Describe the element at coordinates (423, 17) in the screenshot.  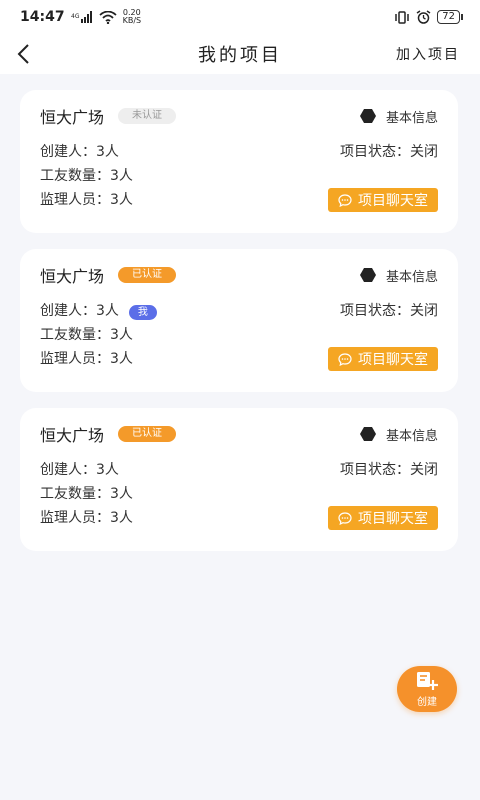
I see `alarm-icon` at that location.